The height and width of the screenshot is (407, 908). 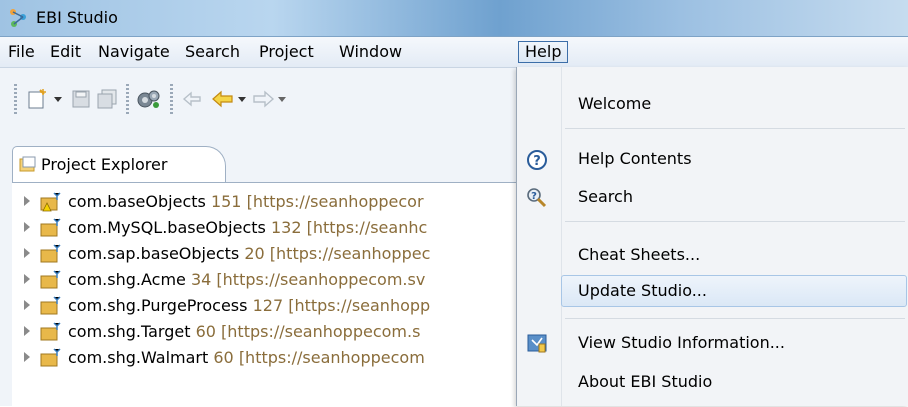 I want to click on repository-url: [https://seanhoppecom.s, so click(x=321, y=331).